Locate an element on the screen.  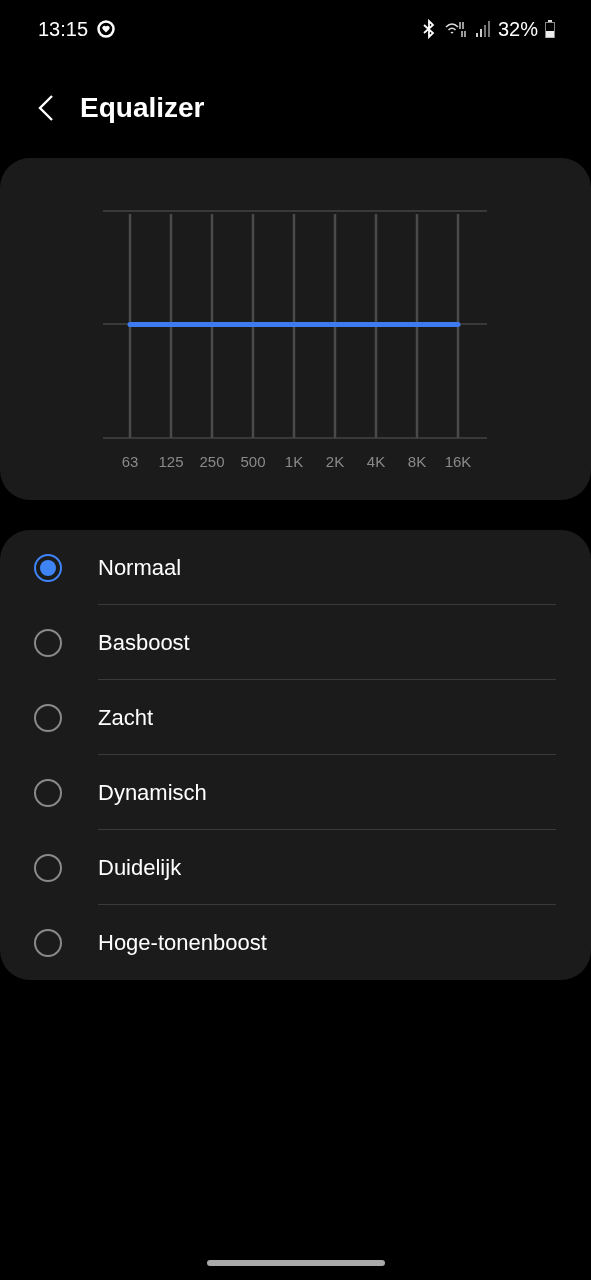
status-time: 13:15 is located at coordinates (63, 29).